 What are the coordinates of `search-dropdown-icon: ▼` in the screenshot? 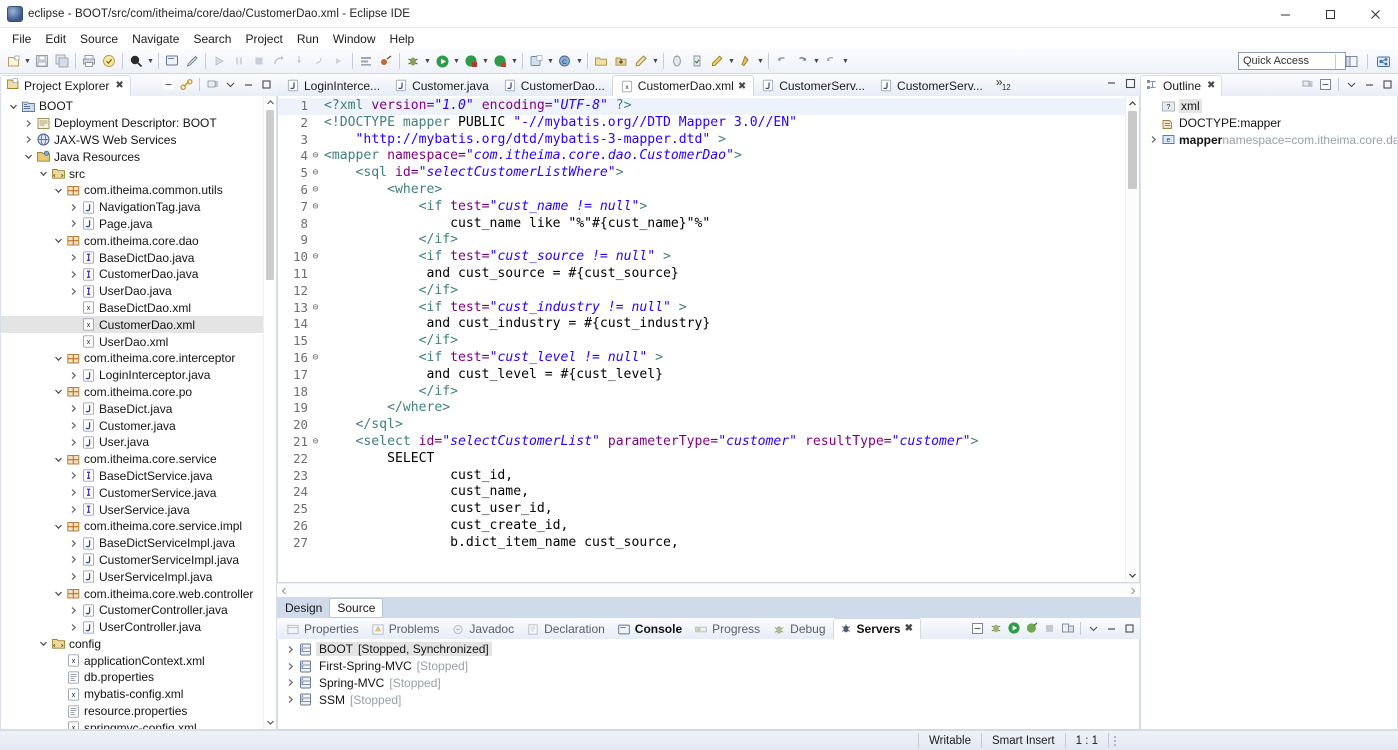 It's located at (150, 61).